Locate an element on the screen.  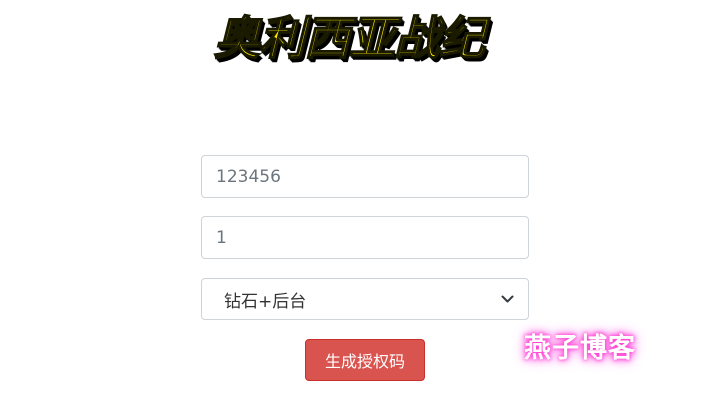
package-select: 钻石+后台 is located at coordinates (365, 299).